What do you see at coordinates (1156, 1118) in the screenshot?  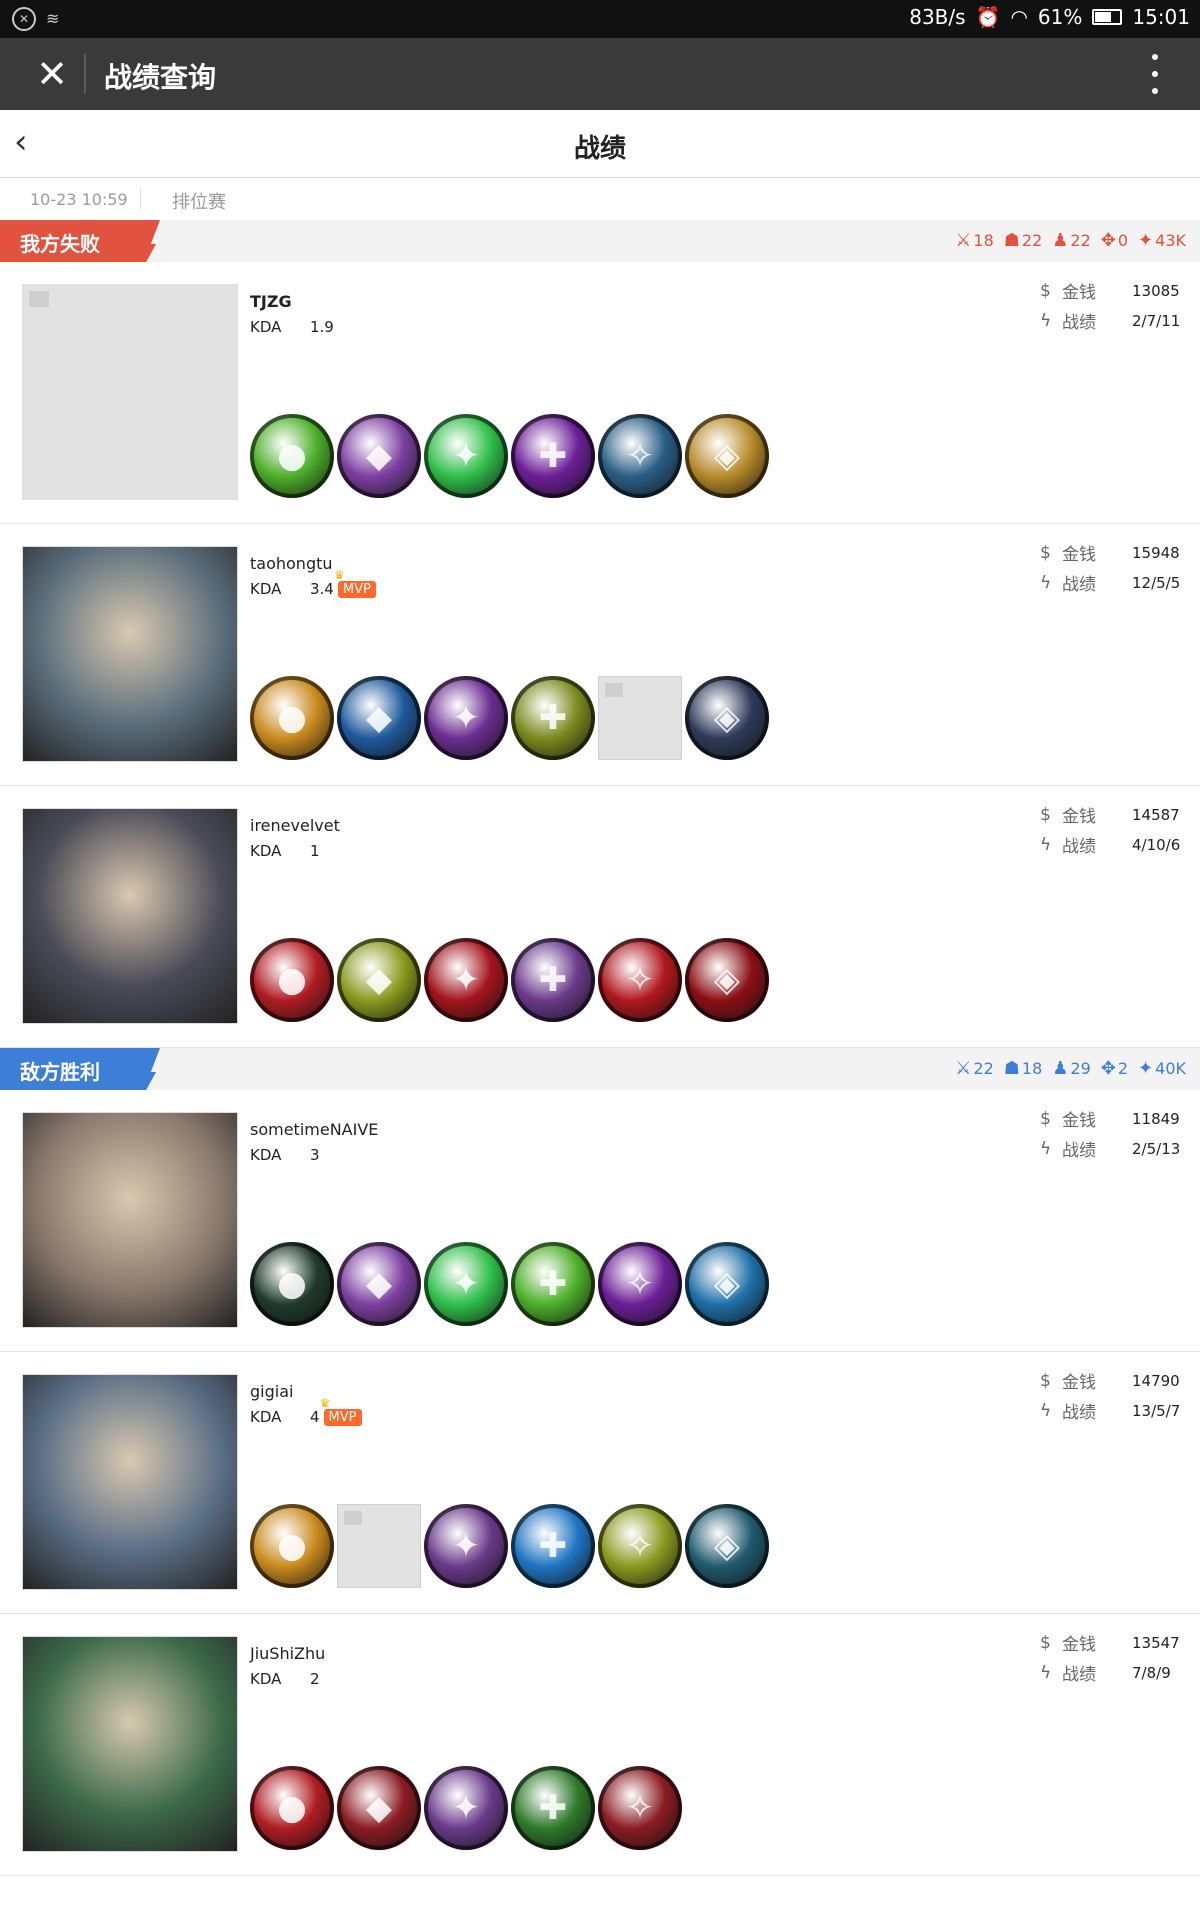 I see `money-value: 11849` at bounding box center [1156, 1118].